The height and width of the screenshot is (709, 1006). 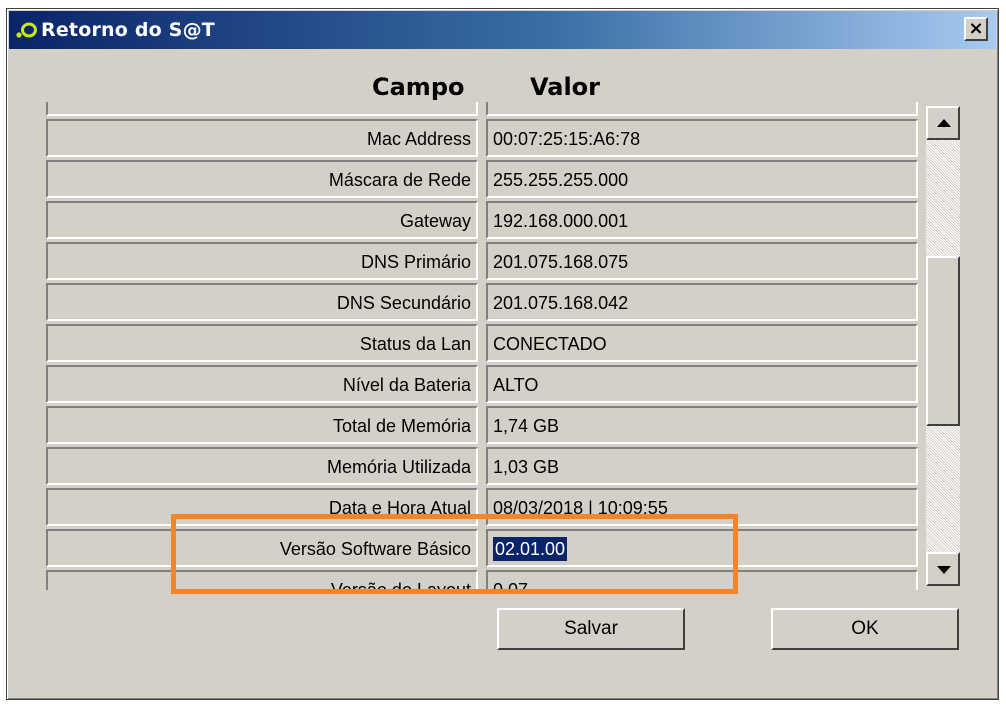 What do you see at coordinates (262, 302) in the screenshot?
I see `field-cell: DNS Secundário` at bounding box center [262, 302].